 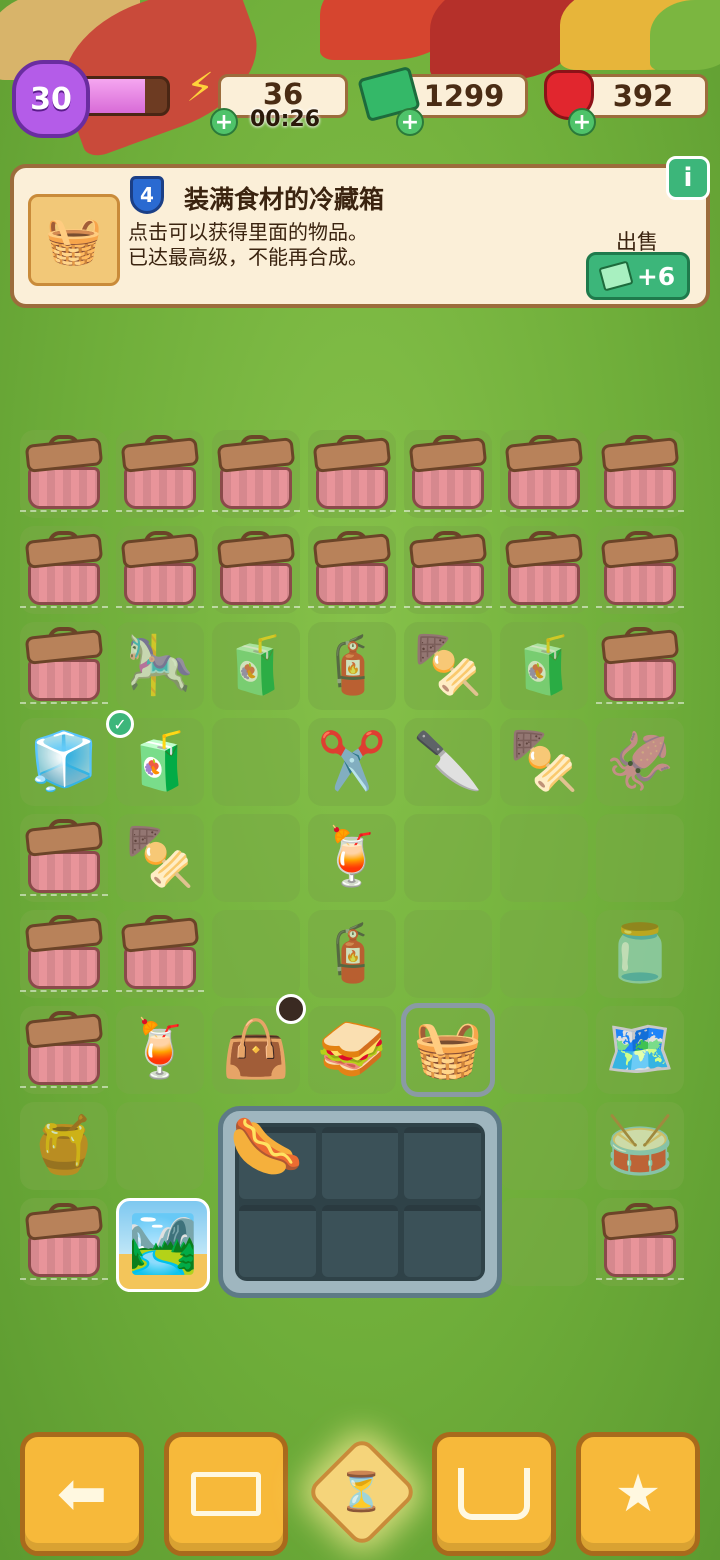 I want to click on cooler-box-icon: 🧺, so click(x=74, y=240).